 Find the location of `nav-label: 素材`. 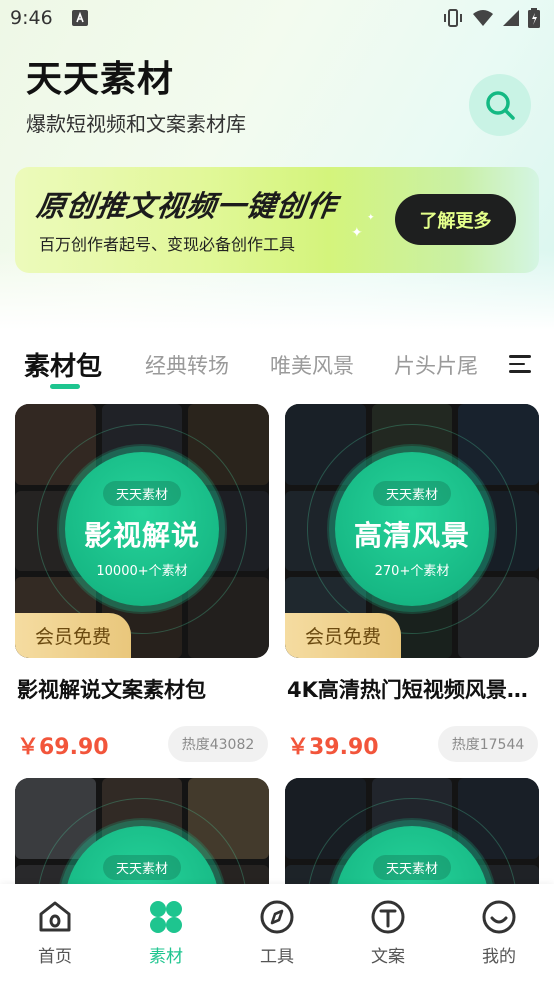

nav-label: 素材 is located at coordinates (166, 957).